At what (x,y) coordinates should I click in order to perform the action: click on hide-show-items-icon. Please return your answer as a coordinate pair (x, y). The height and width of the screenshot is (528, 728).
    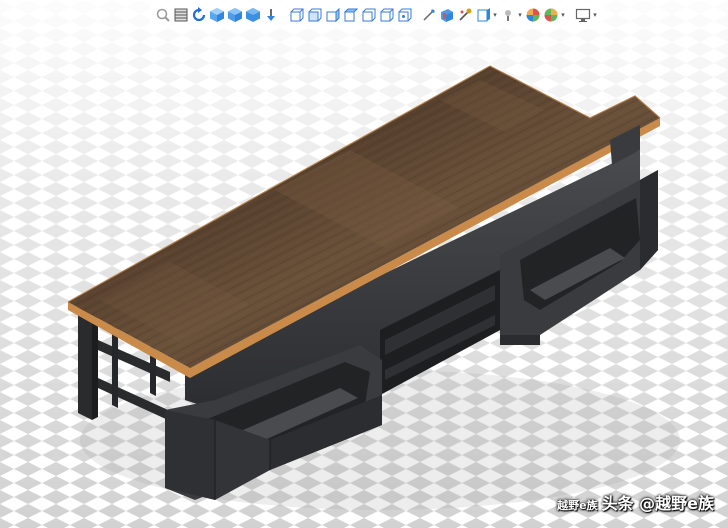
    Looking at the image, I should click on (270, 15).